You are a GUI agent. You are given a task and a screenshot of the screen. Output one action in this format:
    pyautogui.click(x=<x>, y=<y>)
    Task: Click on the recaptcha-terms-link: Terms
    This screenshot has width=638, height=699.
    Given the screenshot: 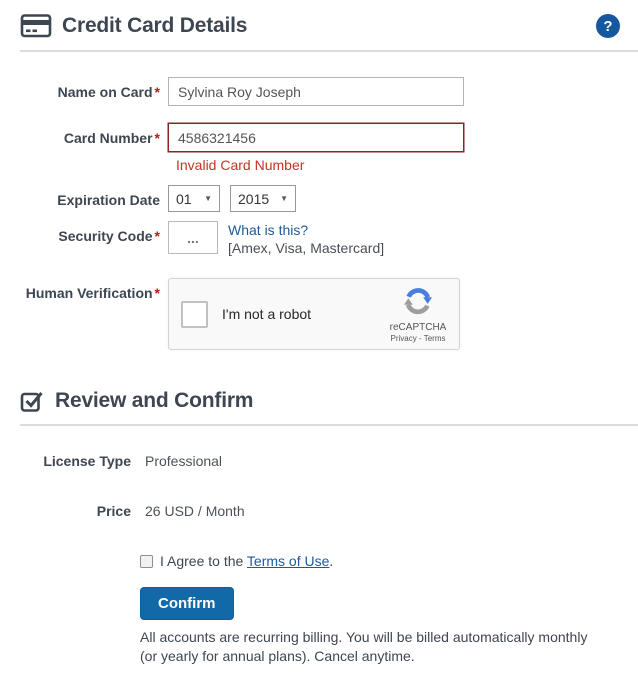 What is the action you would take?
    pyautogui.click(x=435, y=338)
    